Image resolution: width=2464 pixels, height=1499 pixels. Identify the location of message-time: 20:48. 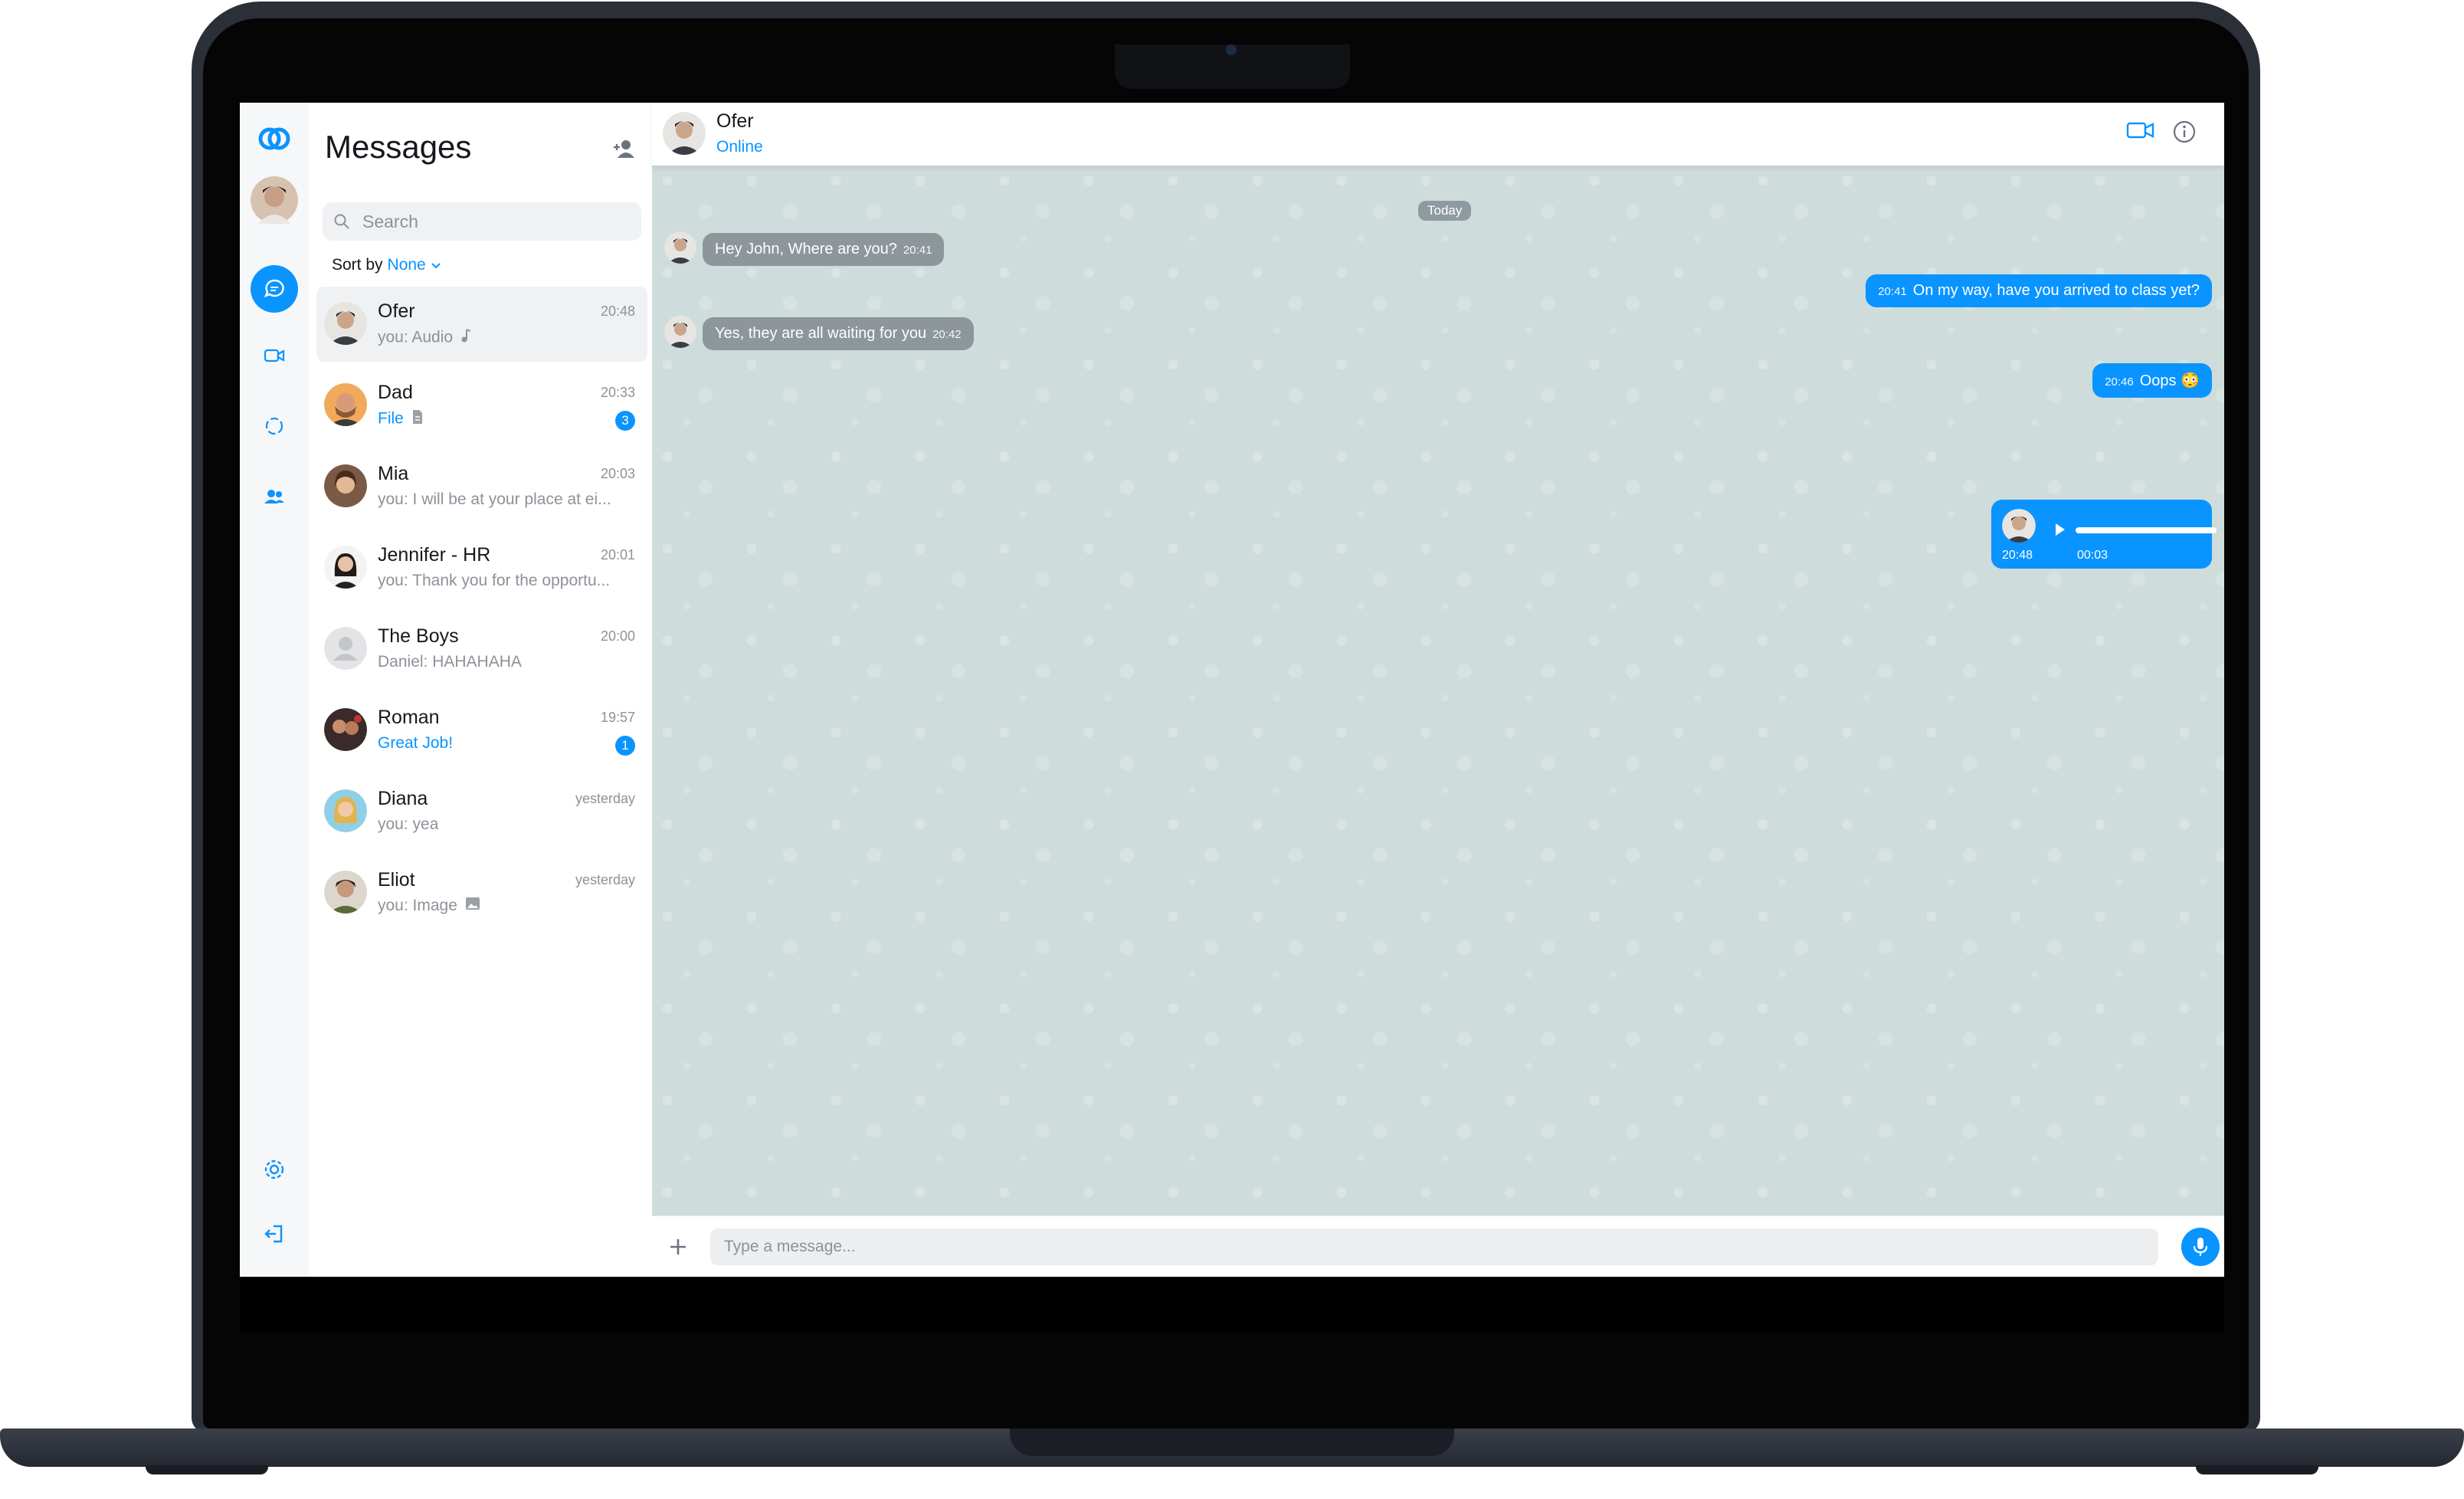
(2017, 555).